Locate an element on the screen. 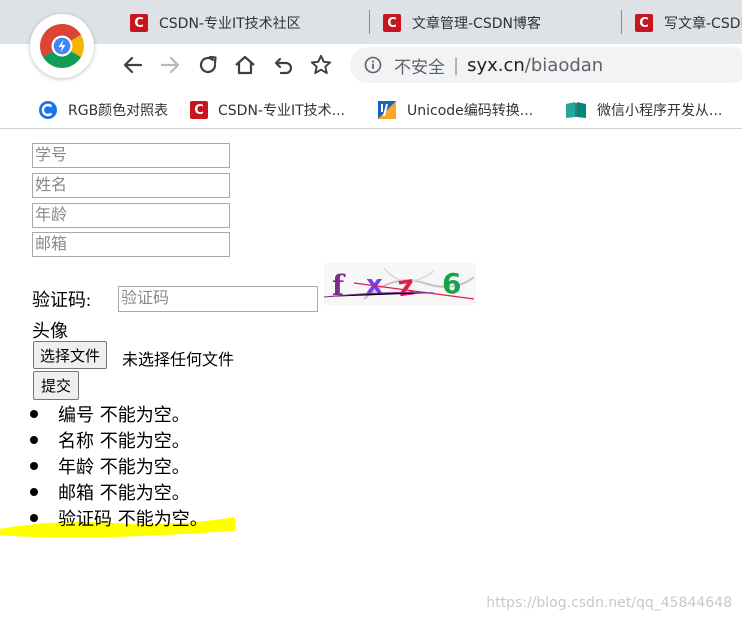  bookmark-rgb: RGB颜色对照表 is located at coordinates (103, 110).